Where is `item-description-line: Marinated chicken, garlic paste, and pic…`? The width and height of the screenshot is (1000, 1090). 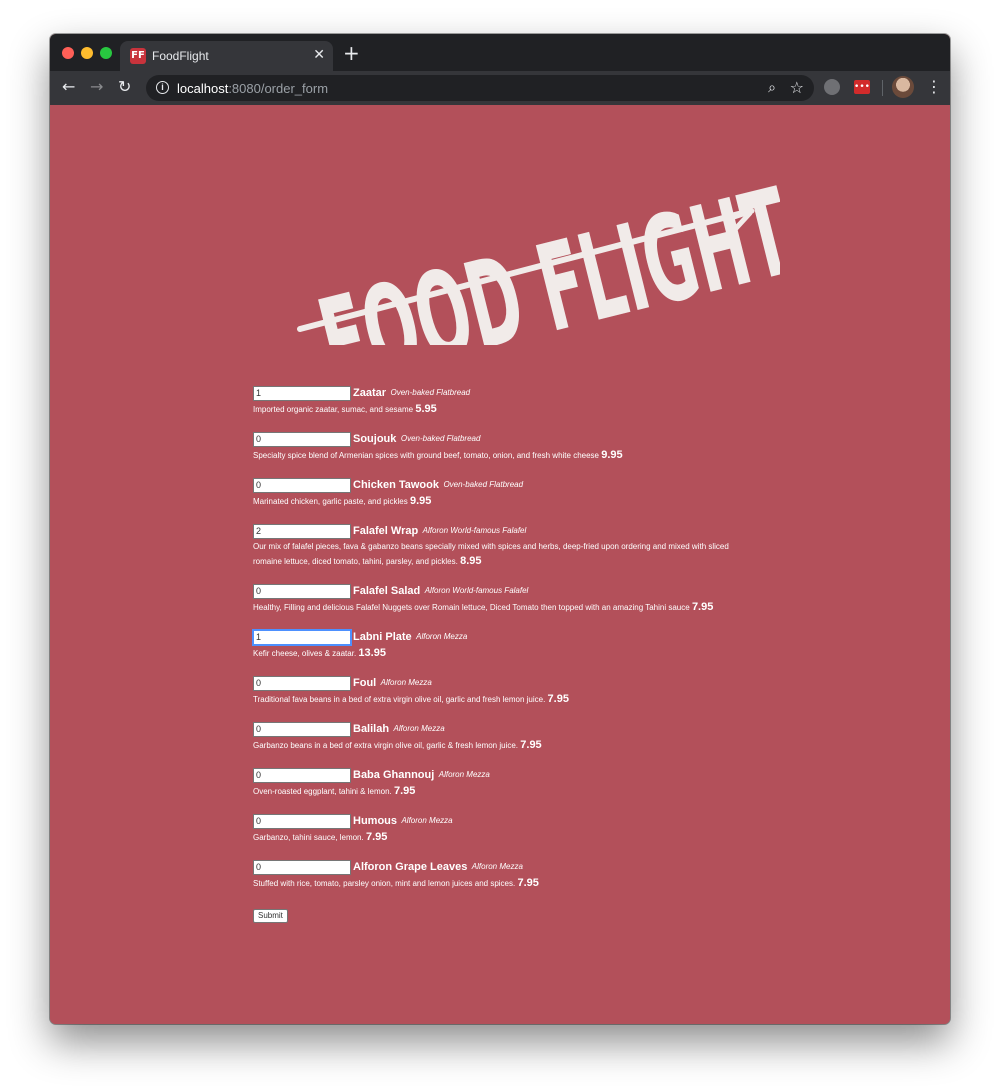 item-description-line: Marinated chicken, garlic paste, and pic… is located at coordinates (498, 501).